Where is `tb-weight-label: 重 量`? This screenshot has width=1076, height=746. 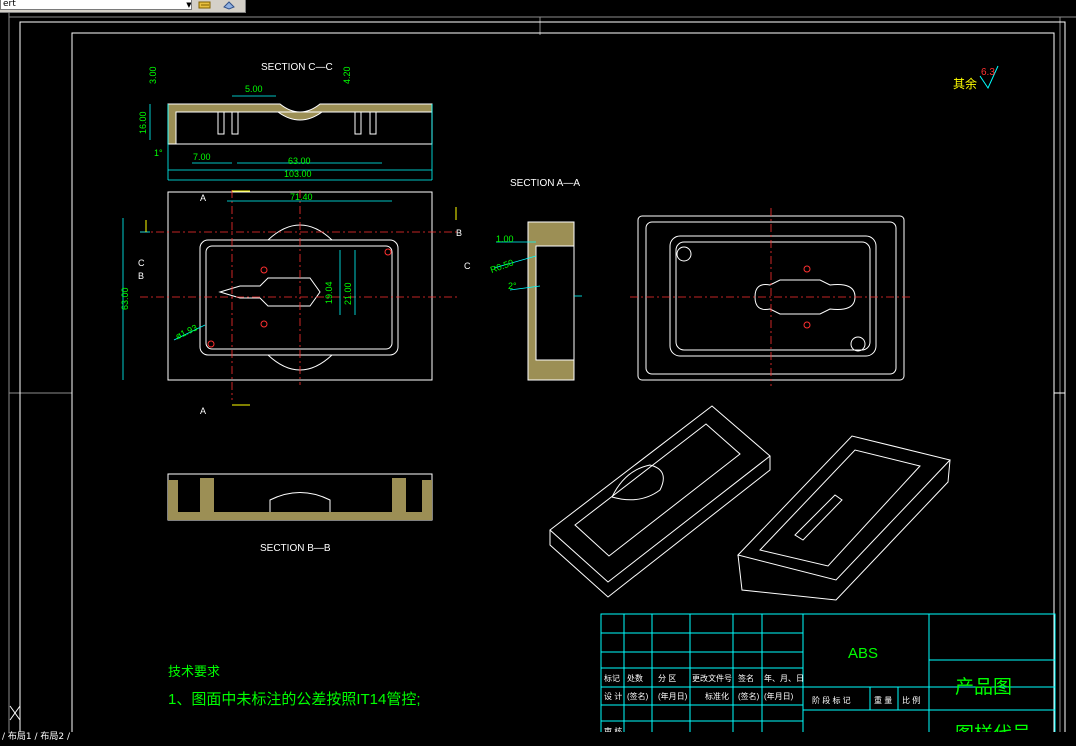 tb-weight-label: 重 量 is located at coordinates (883, 700).